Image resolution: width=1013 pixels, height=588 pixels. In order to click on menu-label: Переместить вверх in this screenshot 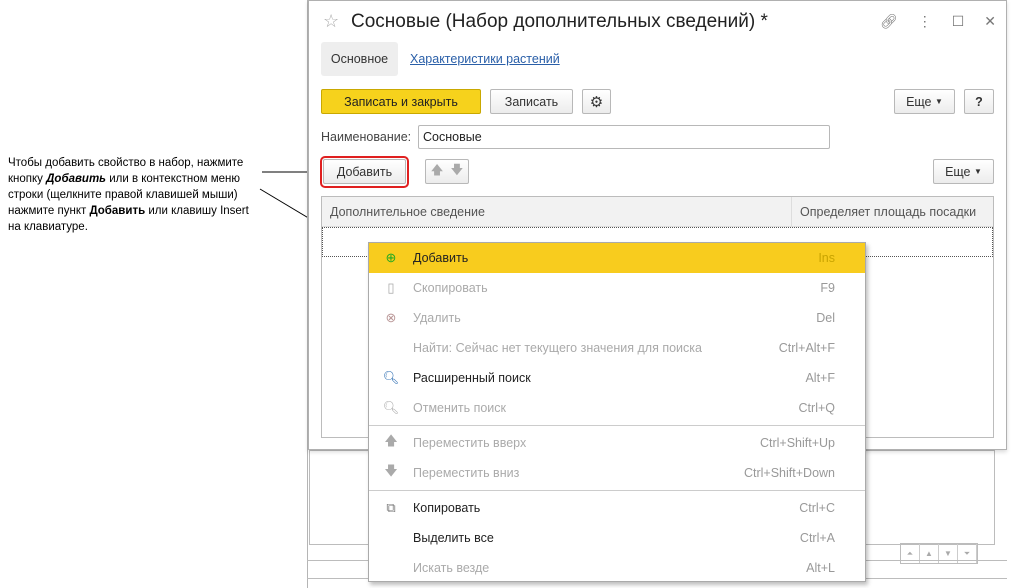, I will do `click(470, 443)`.